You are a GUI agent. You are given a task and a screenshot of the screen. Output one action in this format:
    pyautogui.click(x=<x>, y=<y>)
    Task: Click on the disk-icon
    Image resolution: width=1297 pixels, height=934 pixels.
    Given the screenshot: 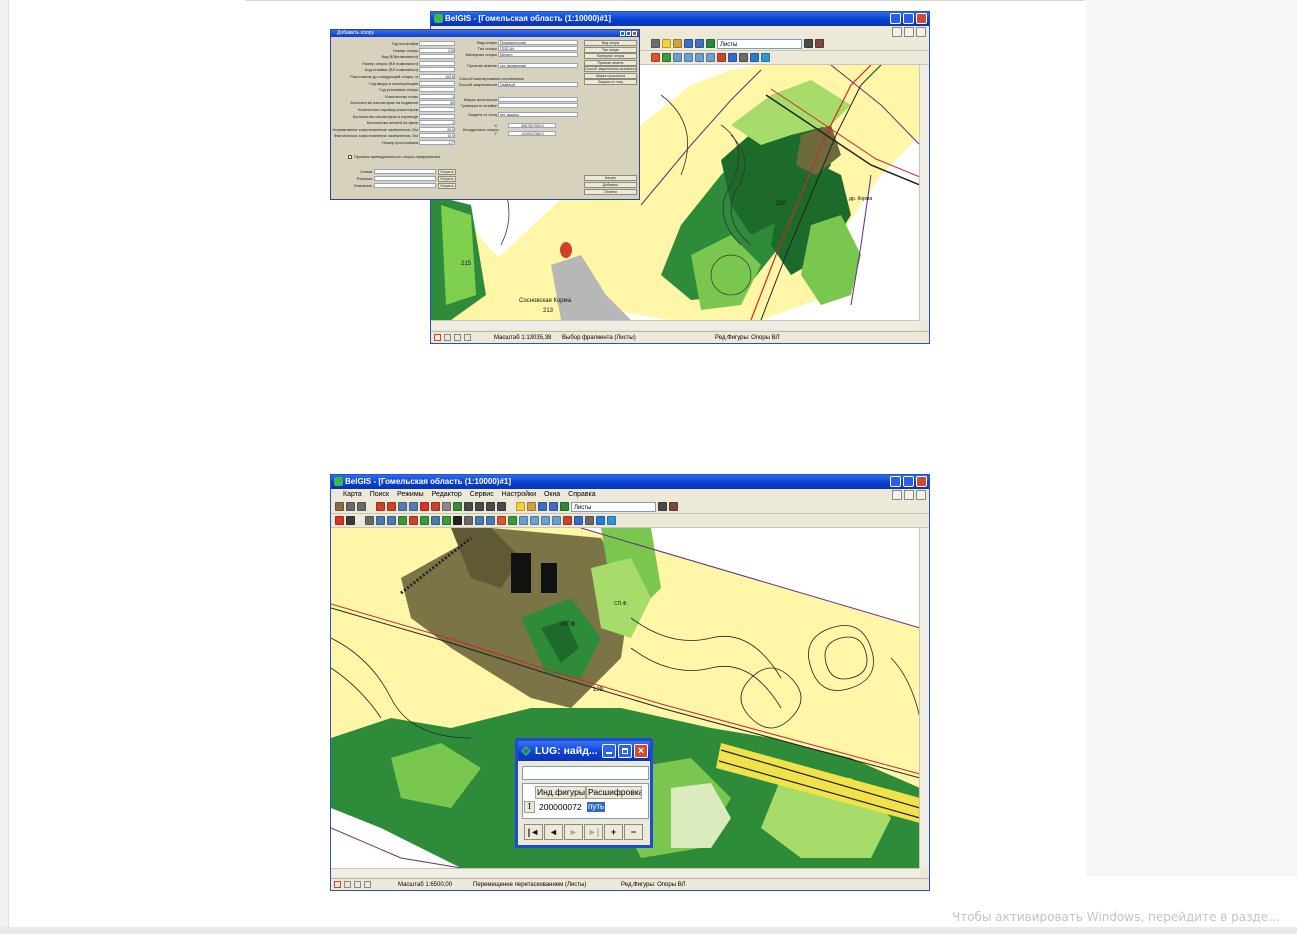 What is the action you would take?
    pyautogui.click(x=350, y=520)
    